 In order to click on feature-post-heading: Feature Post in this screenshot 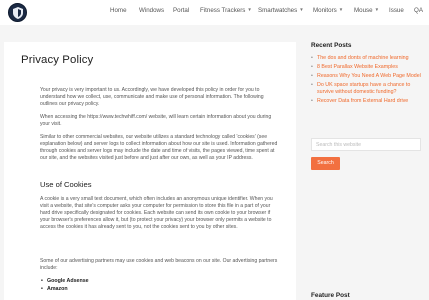, I will do `click(330, 295)`.